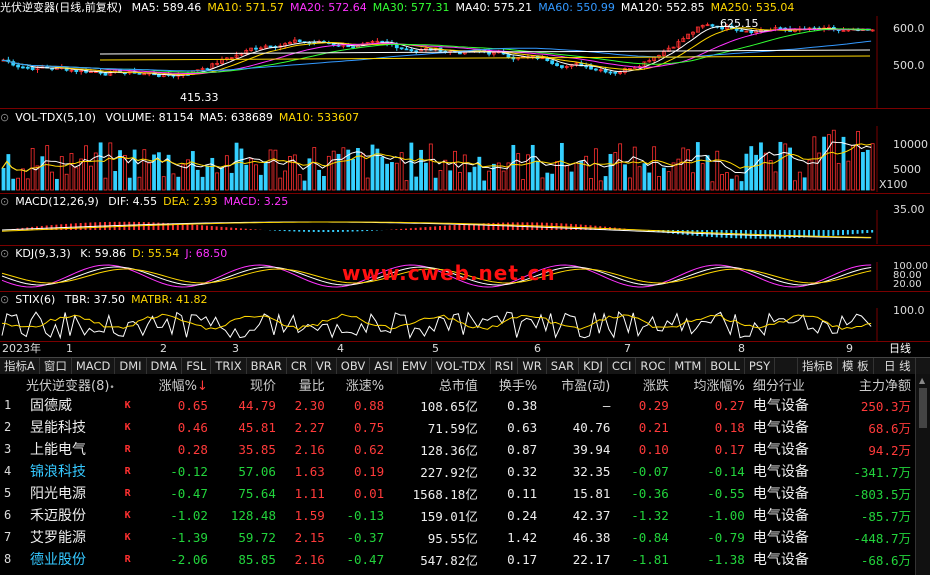 This screenshot has width=930, height=575. Describe the element at coordinates (465, 349) in the screenshot. I see `time-axis: 2023年 1 2 3 4 5 6 7 8 9 日线` at that location.